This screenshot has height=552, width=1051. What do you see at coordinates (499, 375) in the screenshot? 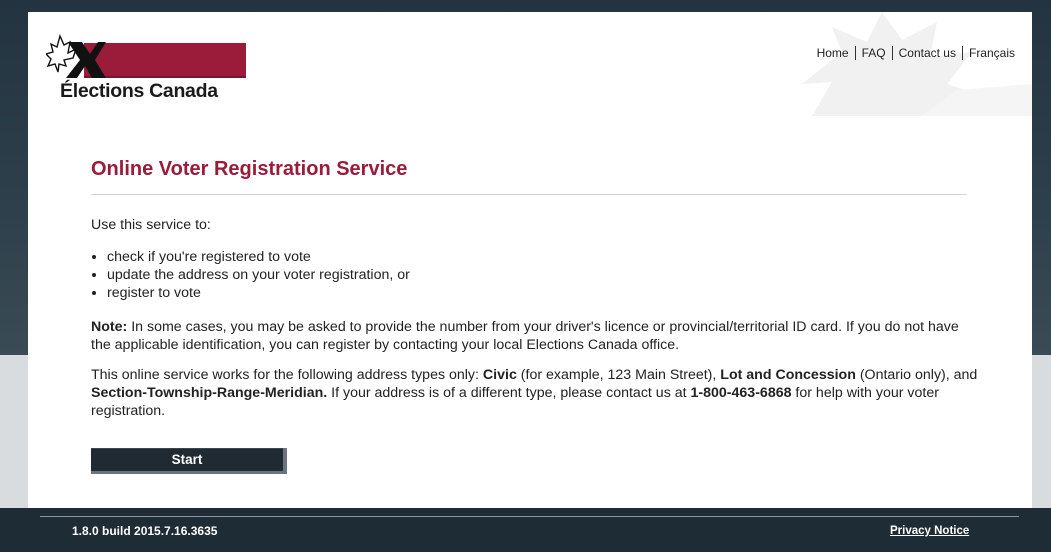
I see `addr-civic: Civic` at bounding box center [499, 375].